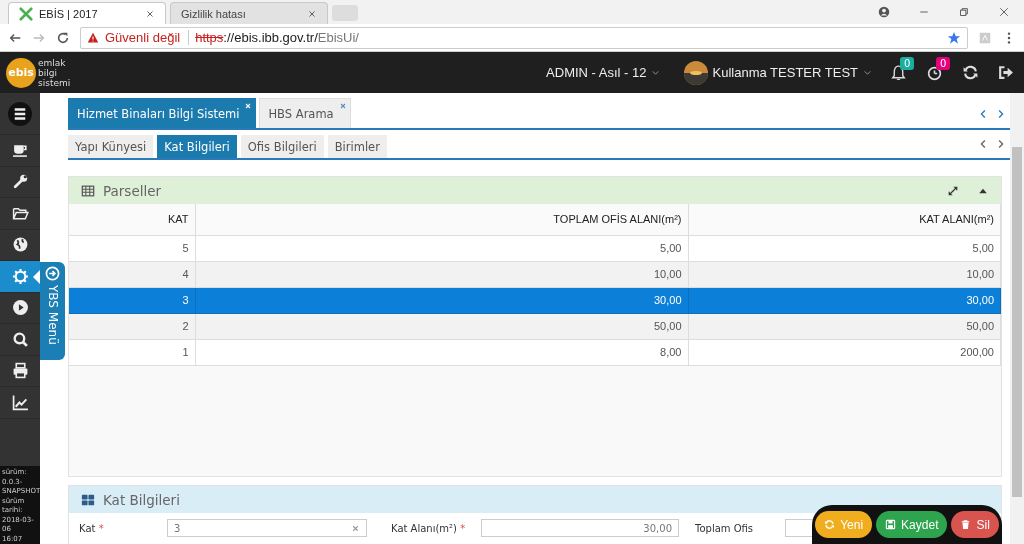 Image resolution: width=1024 pixels, height=544 pixels. What do you see at coordinates (132, 352) in the screenshot?
I see `table-cell: 1` at bounding box center [132, 352].